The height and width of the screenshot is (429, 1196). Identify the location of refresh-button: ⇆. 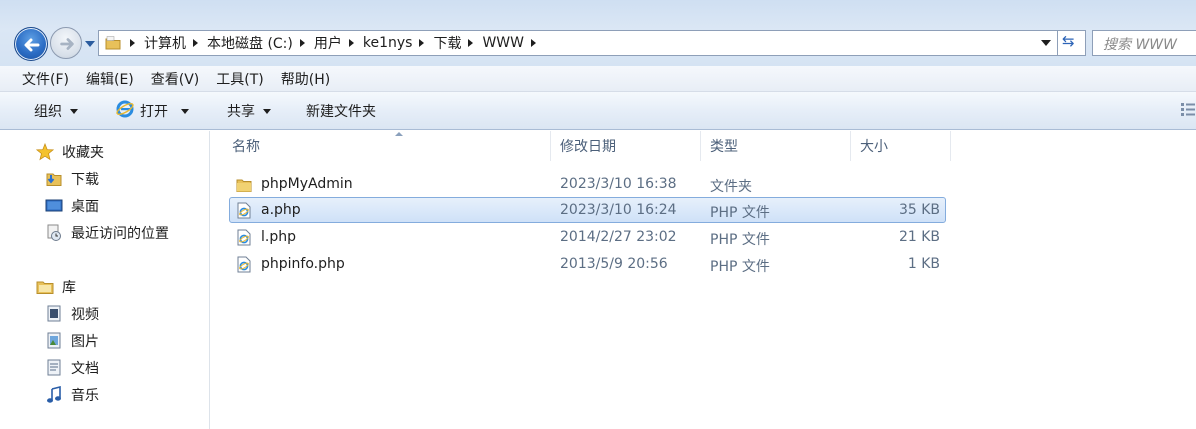
(1072, 43).